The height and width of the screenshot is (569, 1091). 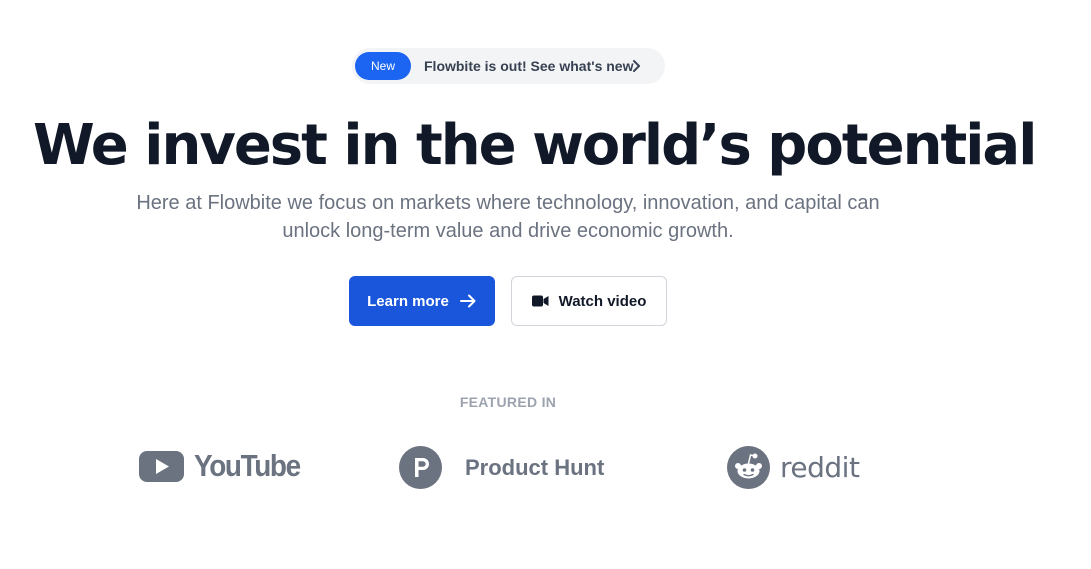 What do you see at coordinates (820, 467) in the screenshot?
I see `reddit-logo-text: reddit` at bounding box center [820, 467].